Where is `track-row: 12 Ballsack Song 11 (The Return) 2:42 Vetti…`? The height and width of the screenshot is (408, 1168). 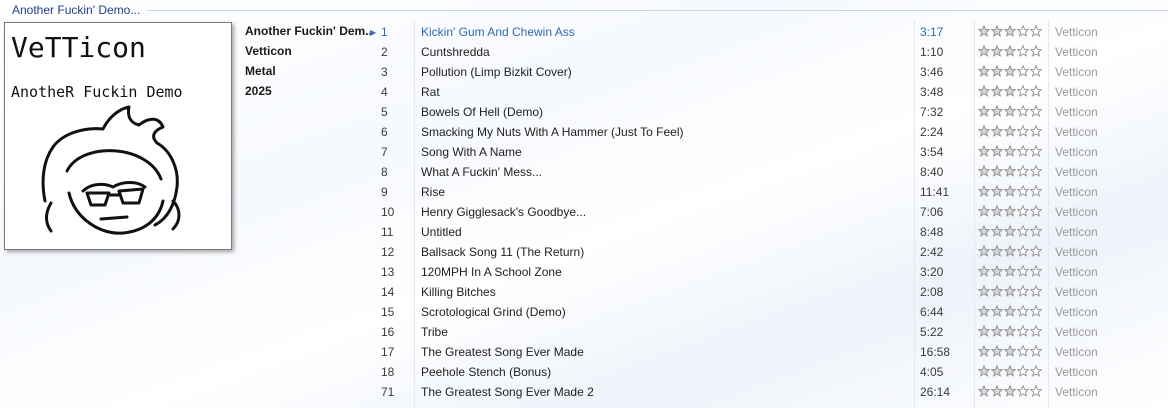
track-row: 12 Ballsack Song 11 (The Return) 2:42 Vetti… is located at coordinates (771, 252).